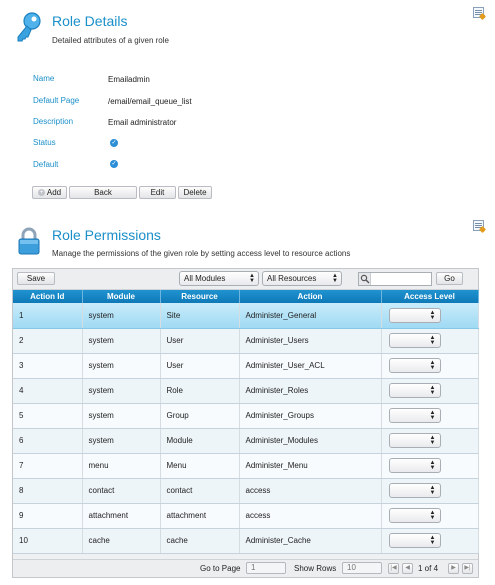 The width and height of the screenshot is (495, 585). Describe the element at coordinates (467, 568) in the screenshot. I see `last-page-icon: ▶|` at that location.